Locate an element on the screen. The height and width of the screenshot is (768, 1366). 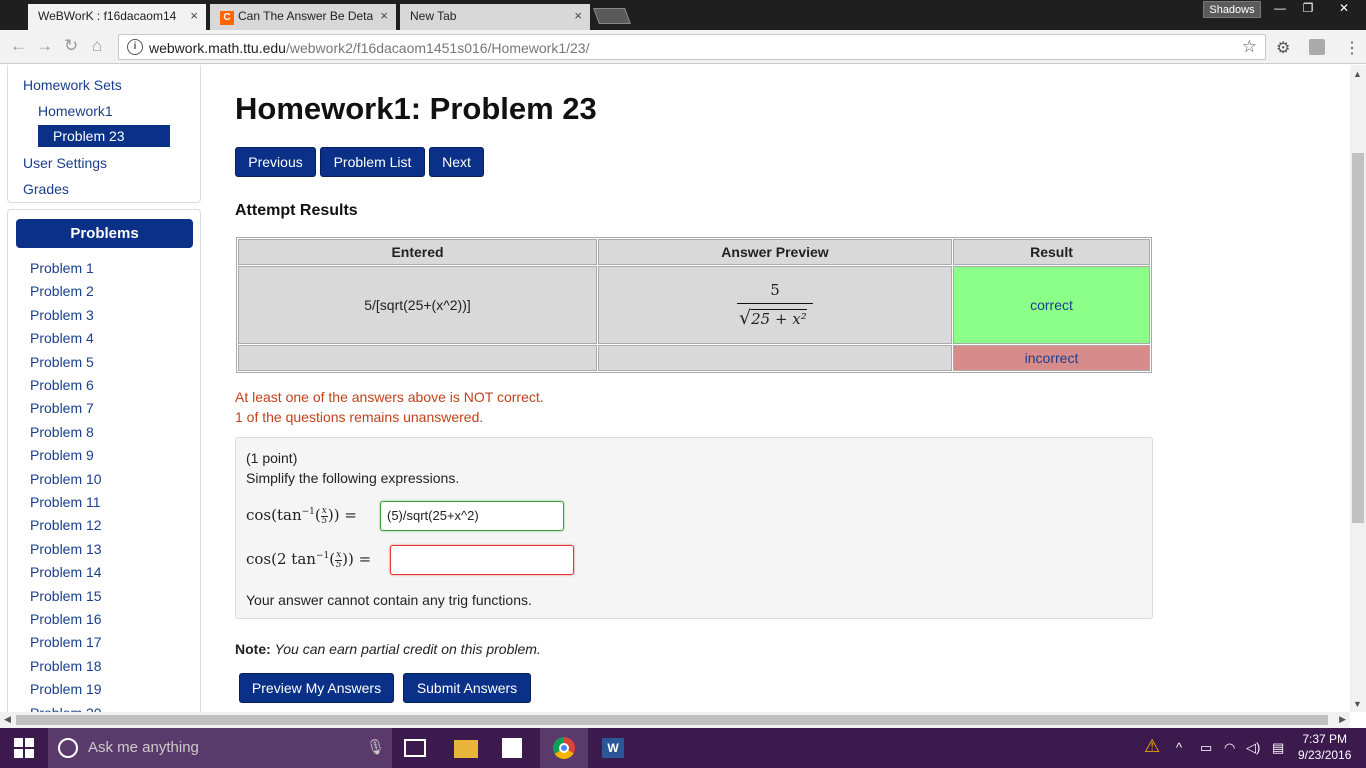
window-controls: — ❐ ✕ is located at coordinates (1316, 9).